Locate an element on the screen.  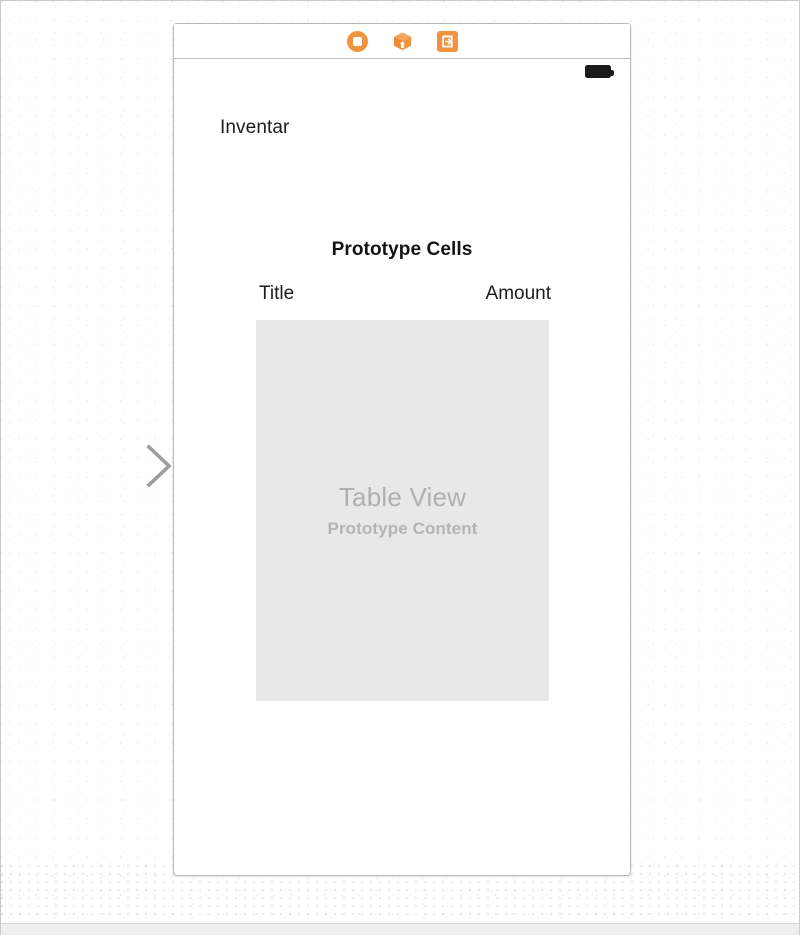
first-responder-glyph is located at coordinates (447, 41).